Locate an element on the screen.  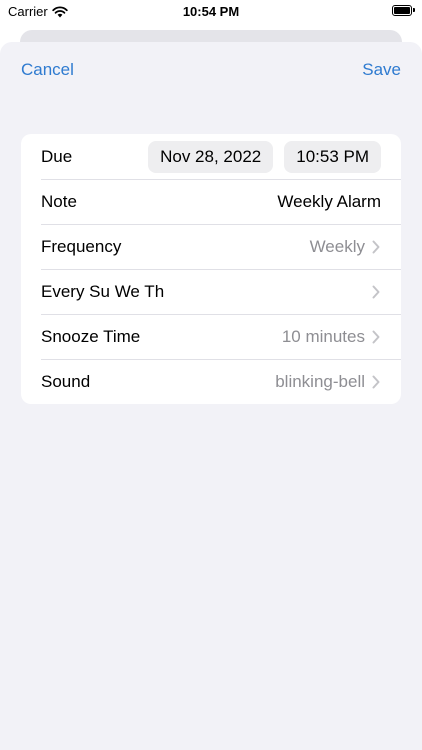
sound-value: blinking-bell is located at coordinates (320, 381).